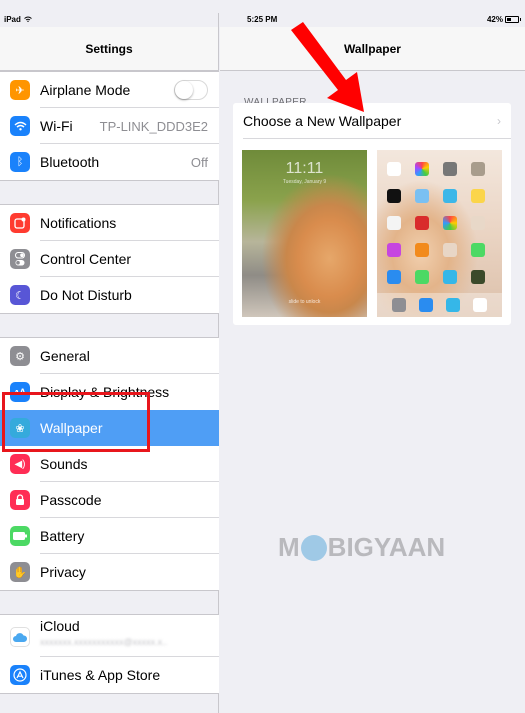 The image size is (525, 713). I want to click on hand-icon: ✋, so click(20, 572).